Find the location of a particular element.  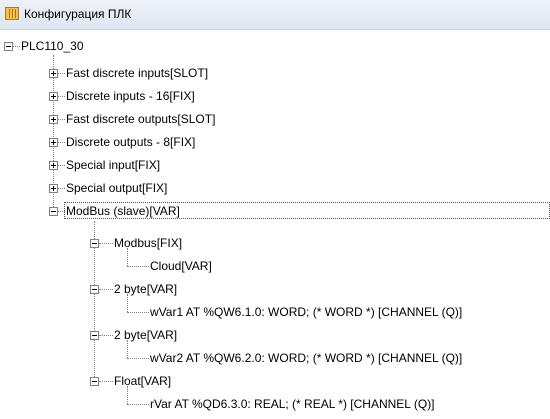

tree-item-label: Float[VAR] is located at coordinates (143, 381).